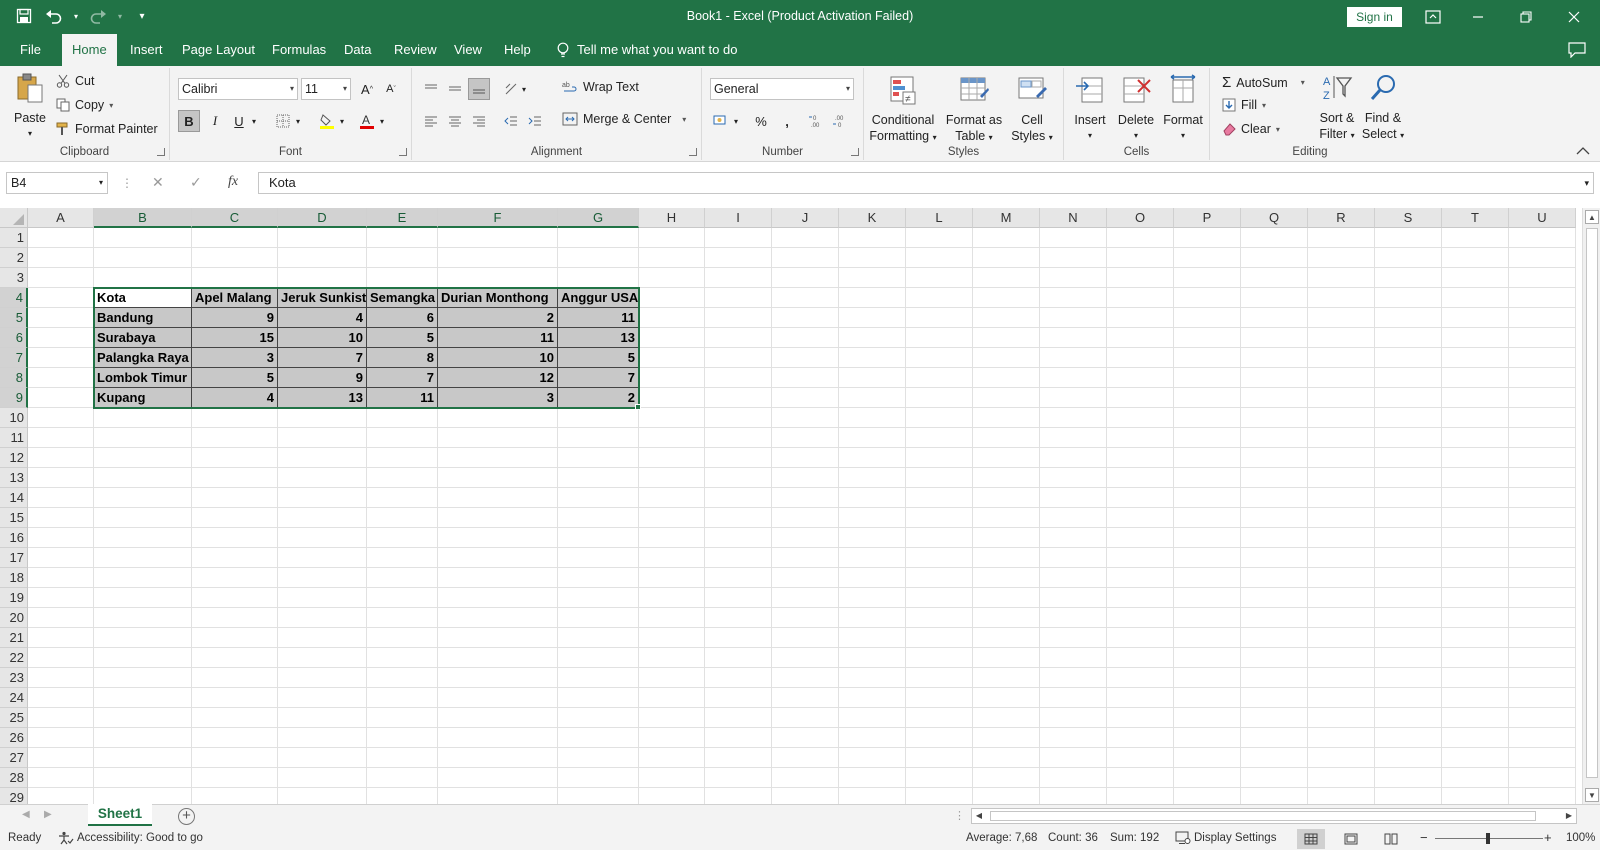  I want to click on sign-in-button: Sign in, so click(1374, 17).